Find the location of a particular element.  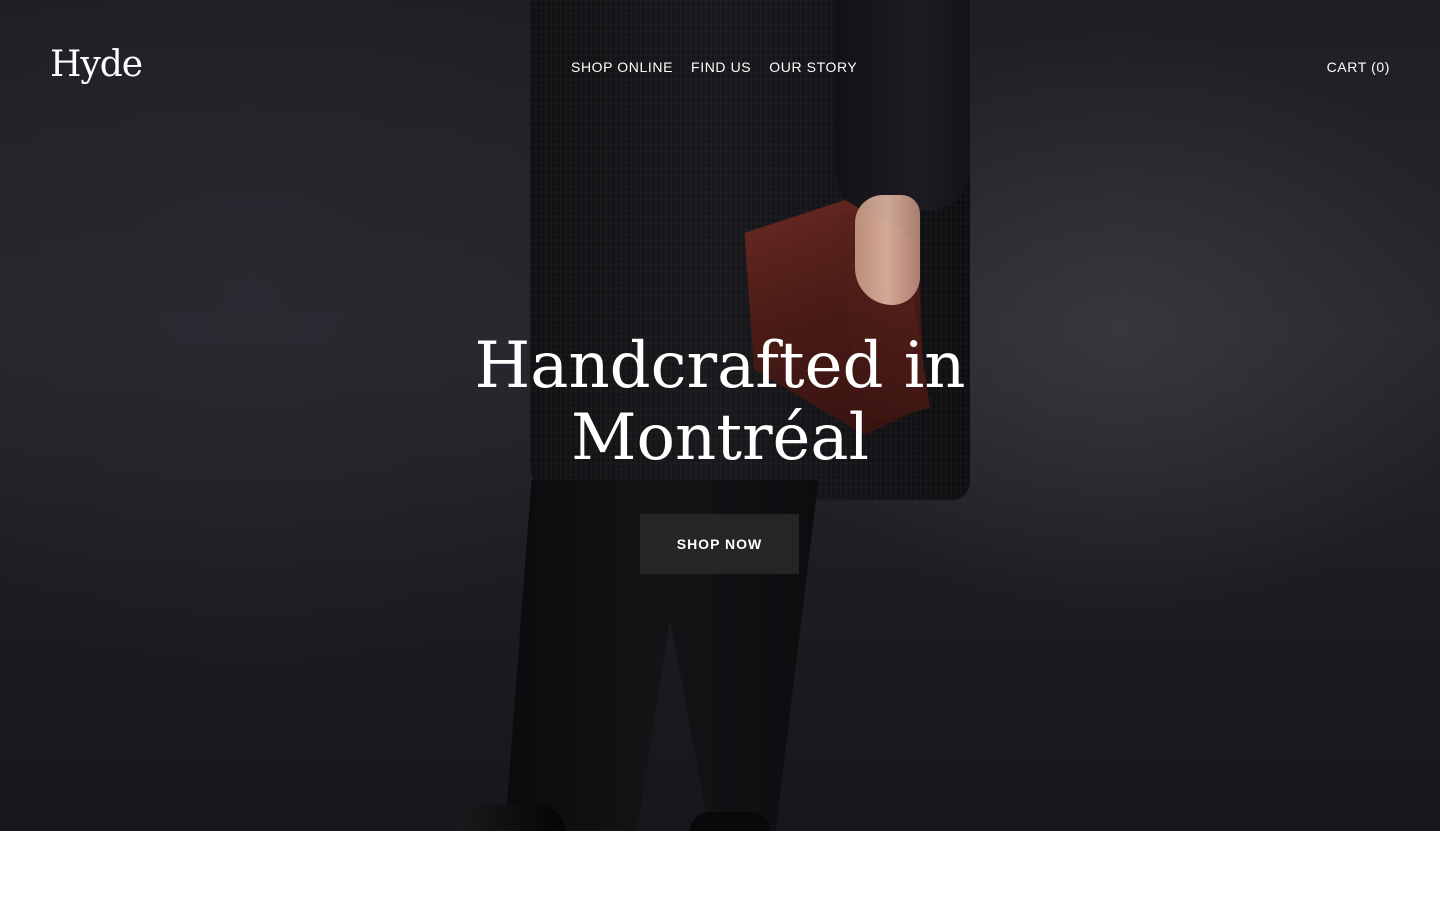

hero-headline-line2: Montréal is located at coordinates (720, 438).